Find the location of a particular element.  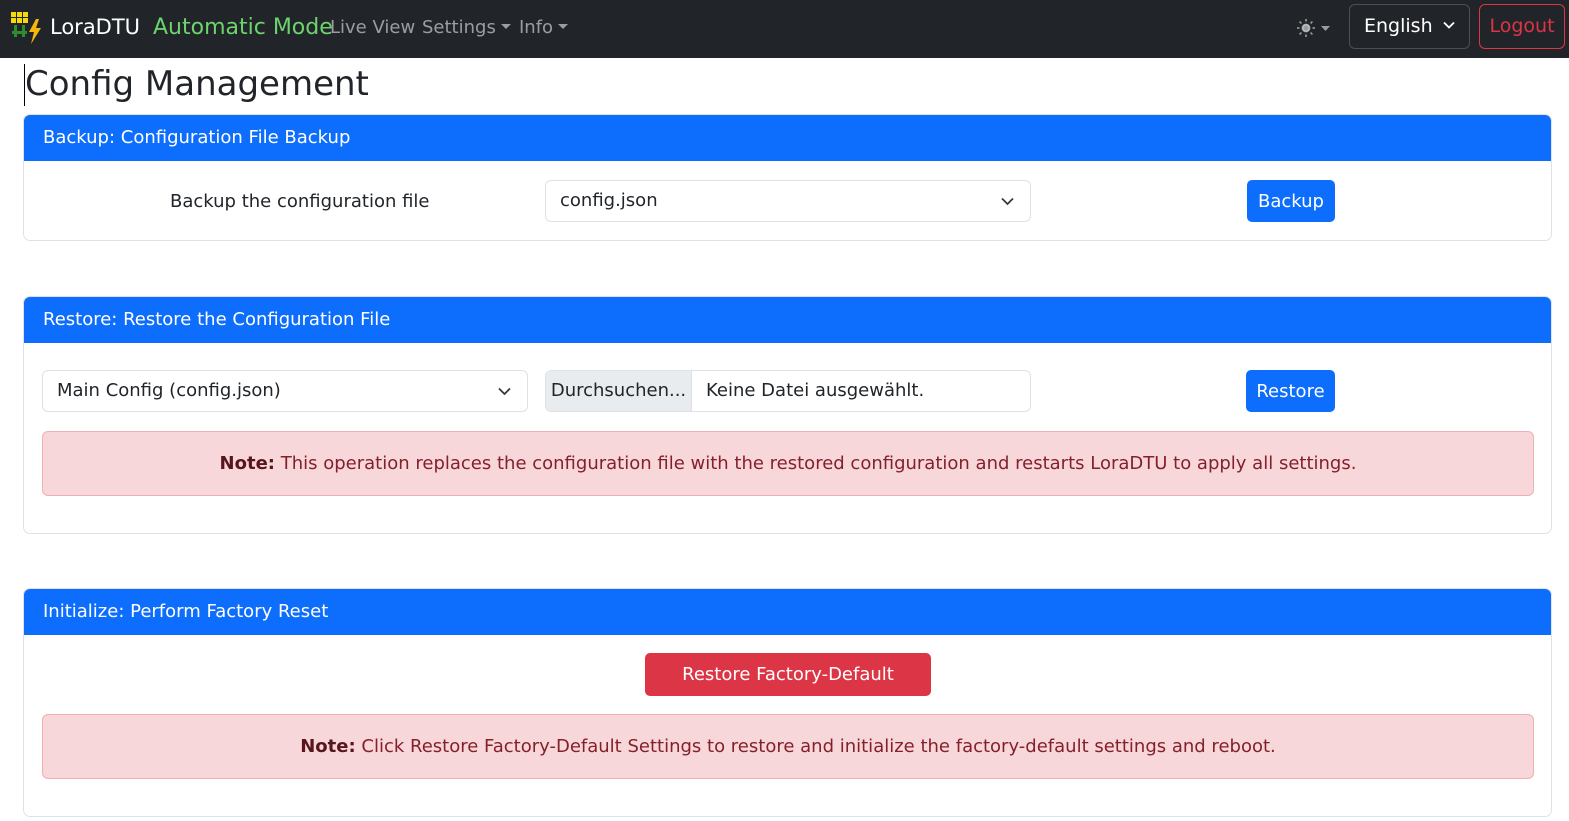

factory-reset-button: Restore Factory-Default Settings is located at coordinates (788, 690).